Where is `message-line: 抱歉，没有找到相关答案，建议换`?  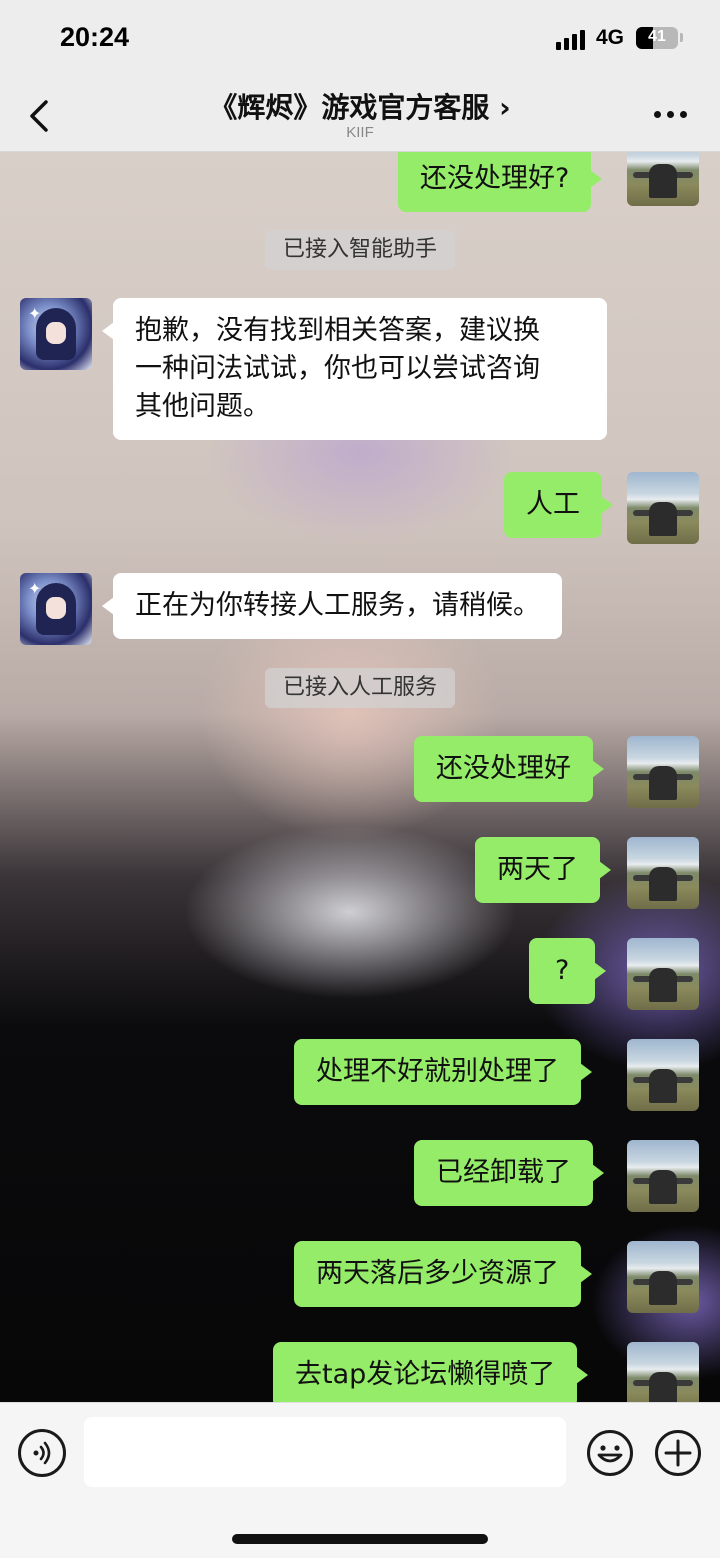
message-line: 抱歉，没有找到相关答案，建议换 is located at coordinates (337, 330).